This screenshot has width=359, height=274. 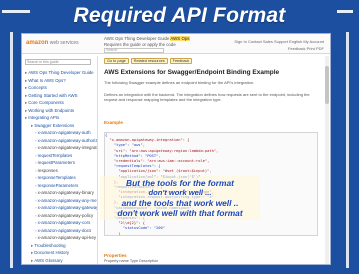 I want to click on sidebar-item-label: What Is AWS Ops?, so click(x=47, y=80).